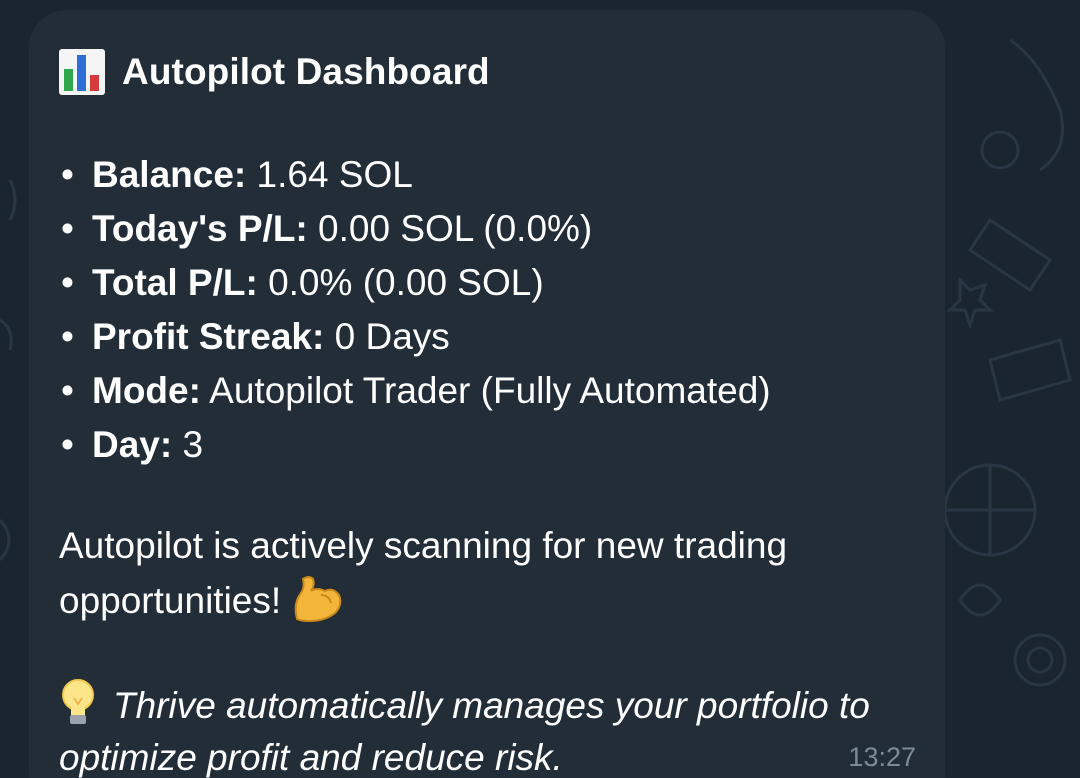  Describe the element at coordinates (132, 444) in the screenshot. I see `stat-label: Day:` at that location.